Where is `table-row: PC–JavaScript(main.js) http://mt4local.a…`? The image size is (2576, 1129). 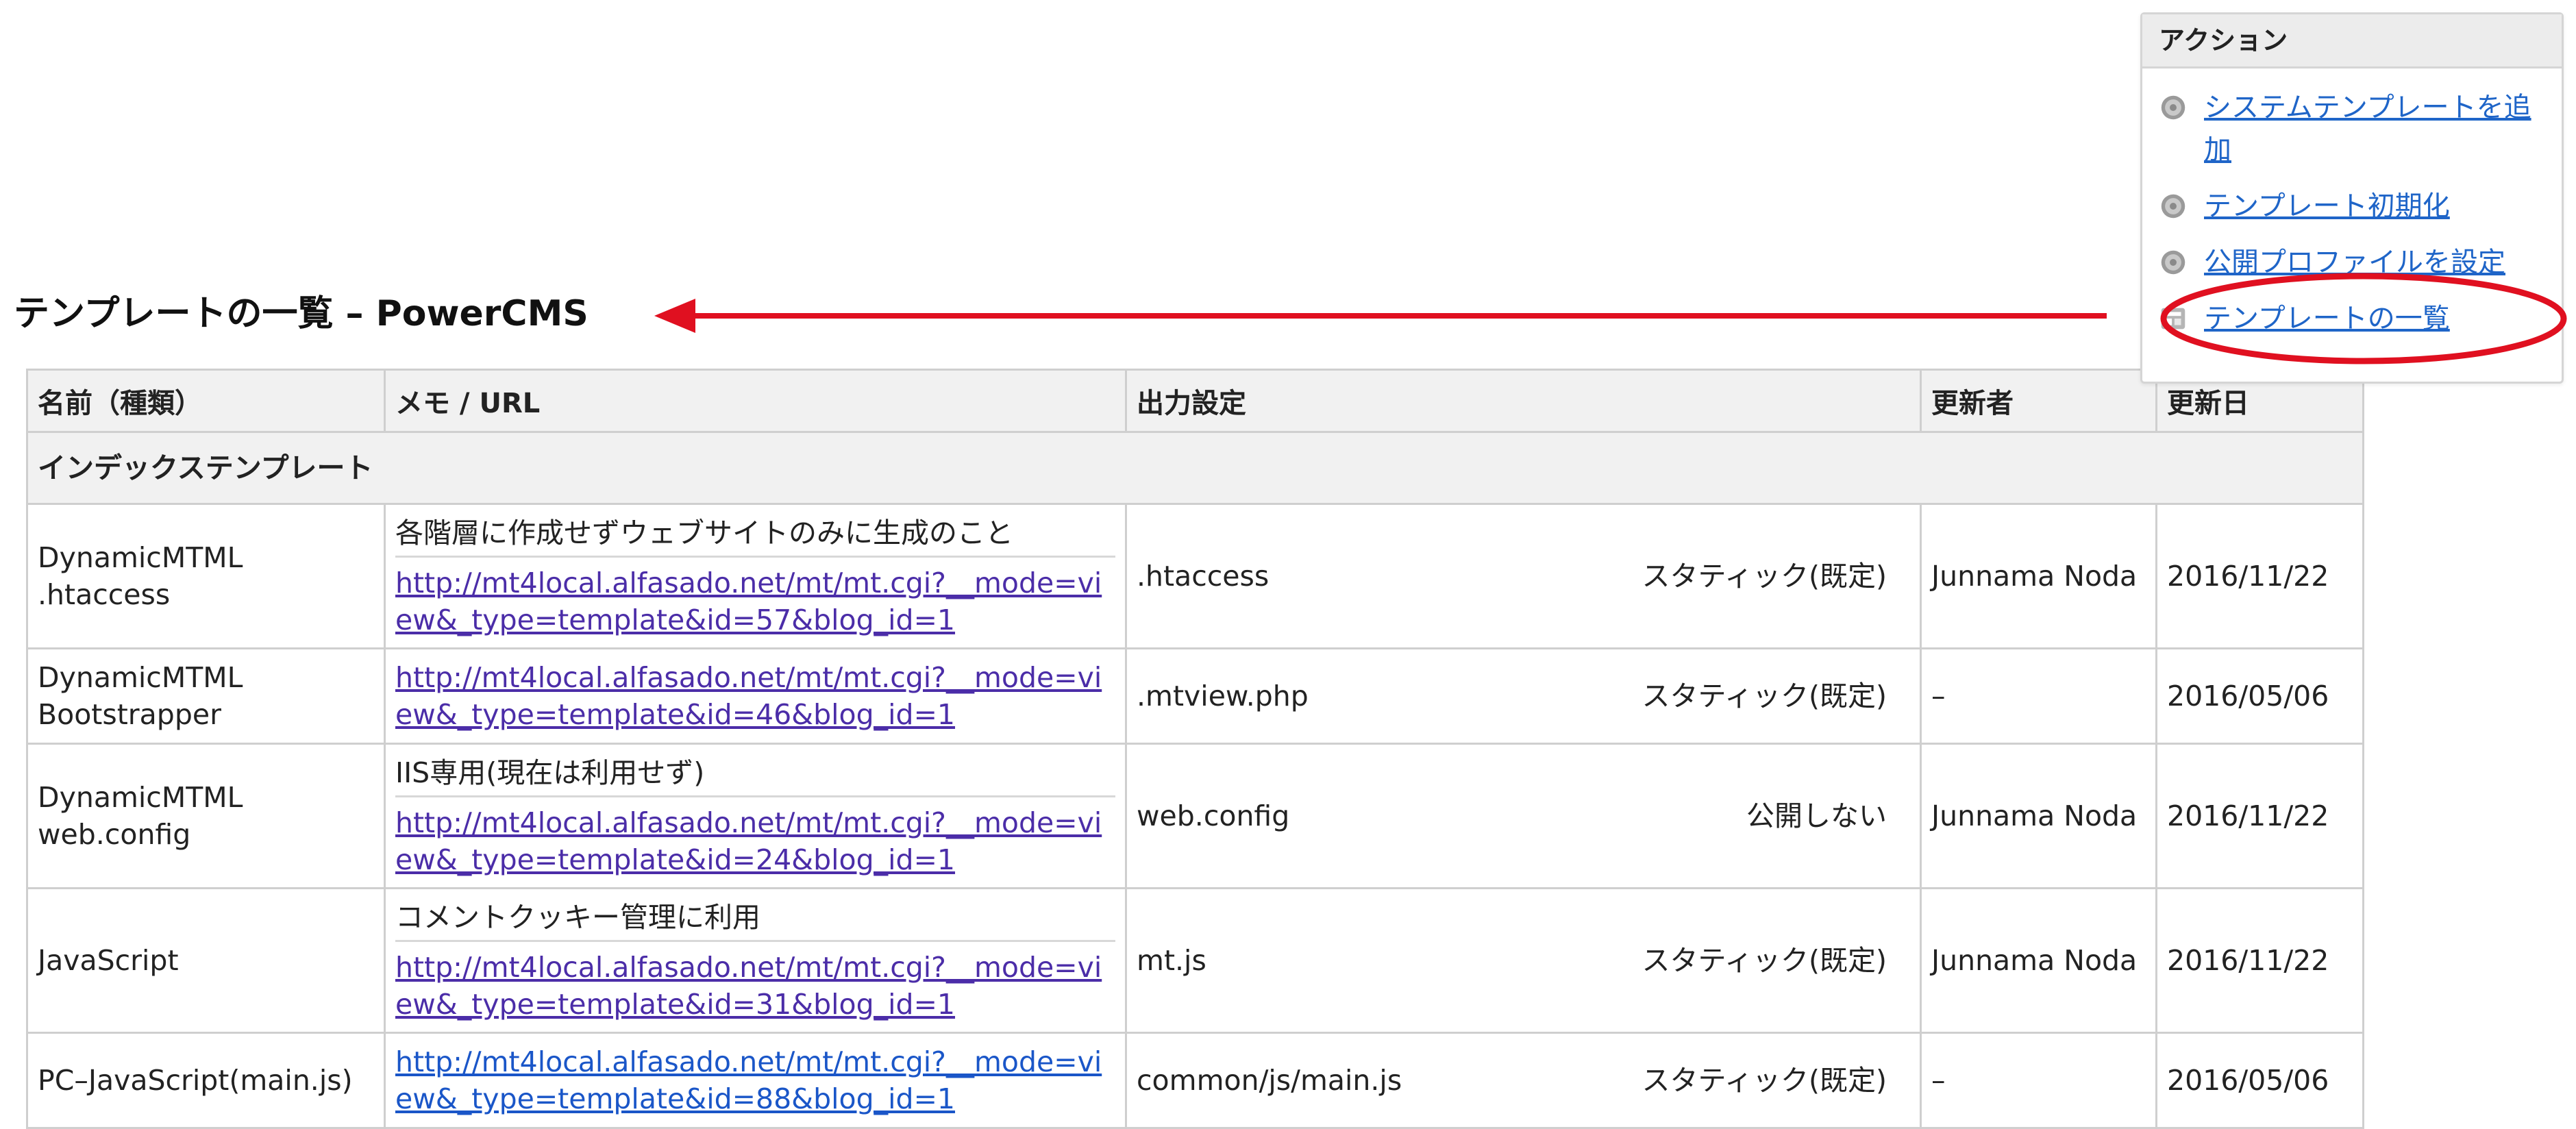 table-row: PC–JavaScript(main.js) http://mt4local.a… is located at coordinates (1195, 1080).